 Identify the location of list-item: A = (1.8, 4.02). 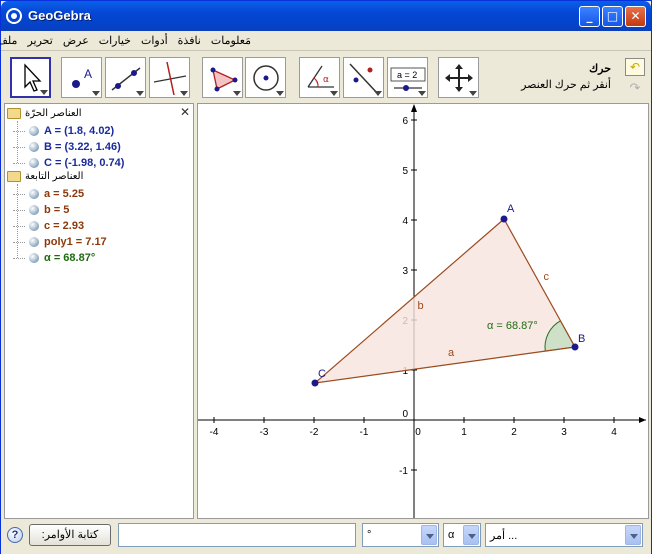
(63, 130).